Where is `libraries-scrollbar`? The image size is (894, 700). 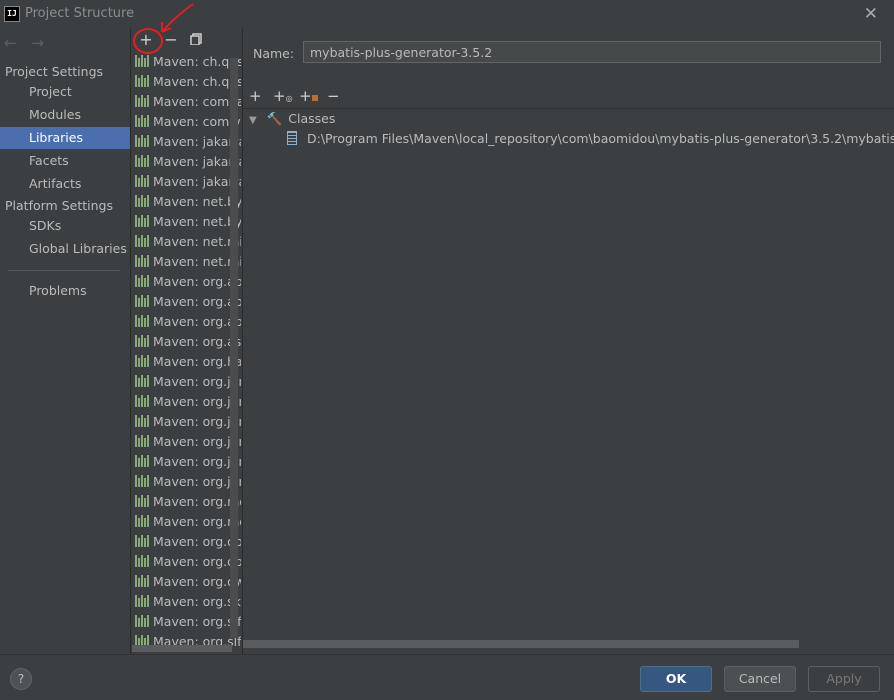 libraries-scrollbar is located at coordinates (234, 348).